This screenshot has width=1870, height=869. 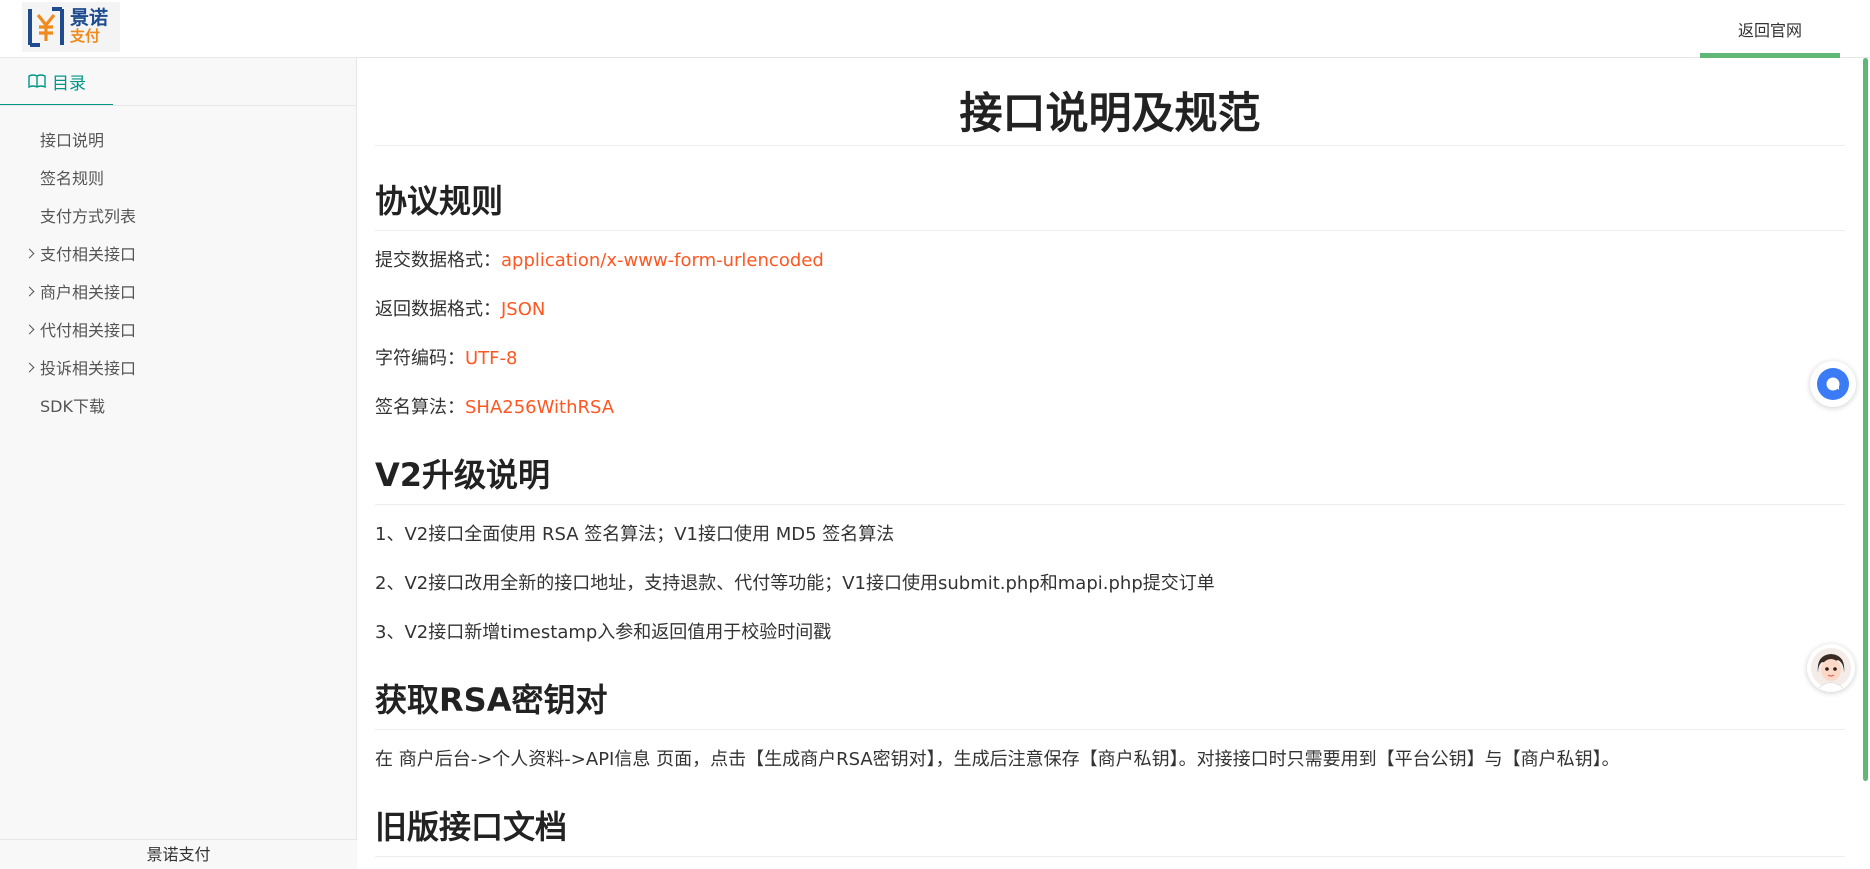 I want to click on protocol-value: UTF-8, so click(x=491, y=358).